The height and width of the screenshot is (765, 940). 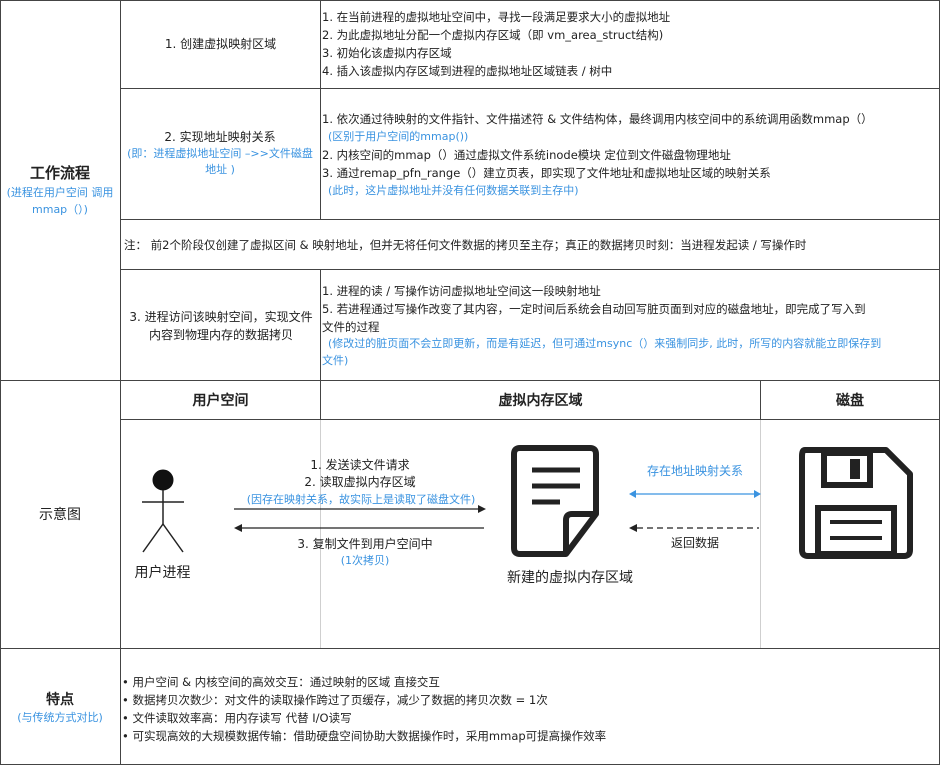 What do you see at coordinates (60, 700) in the screenshot?
I see `features-title: 特点` at bounding box center [60, 700].